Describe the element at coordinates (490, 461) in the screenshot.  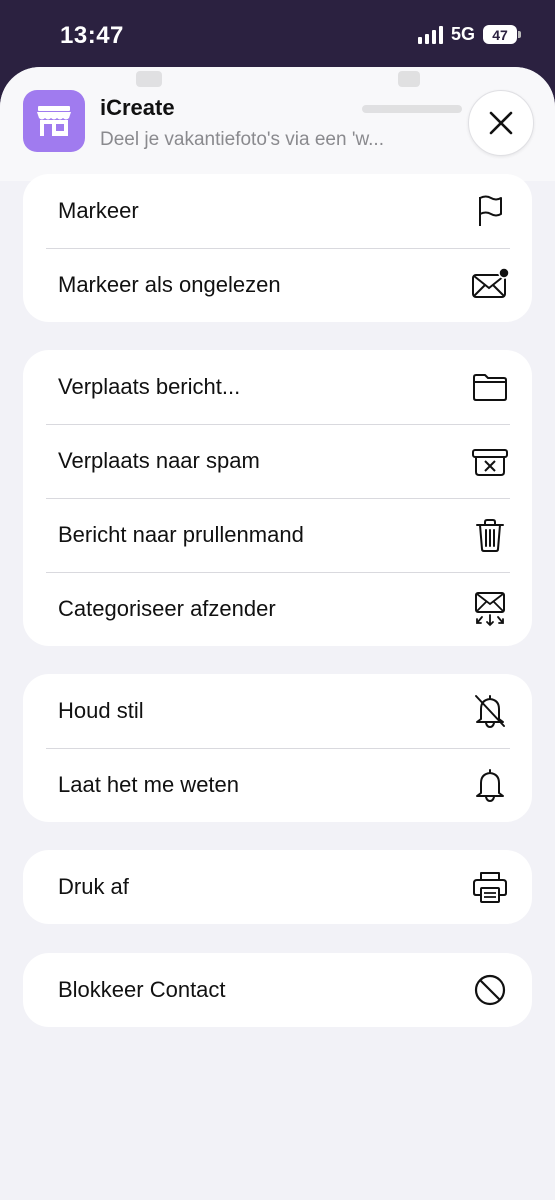
I see `junk-bin-icon` at that location.